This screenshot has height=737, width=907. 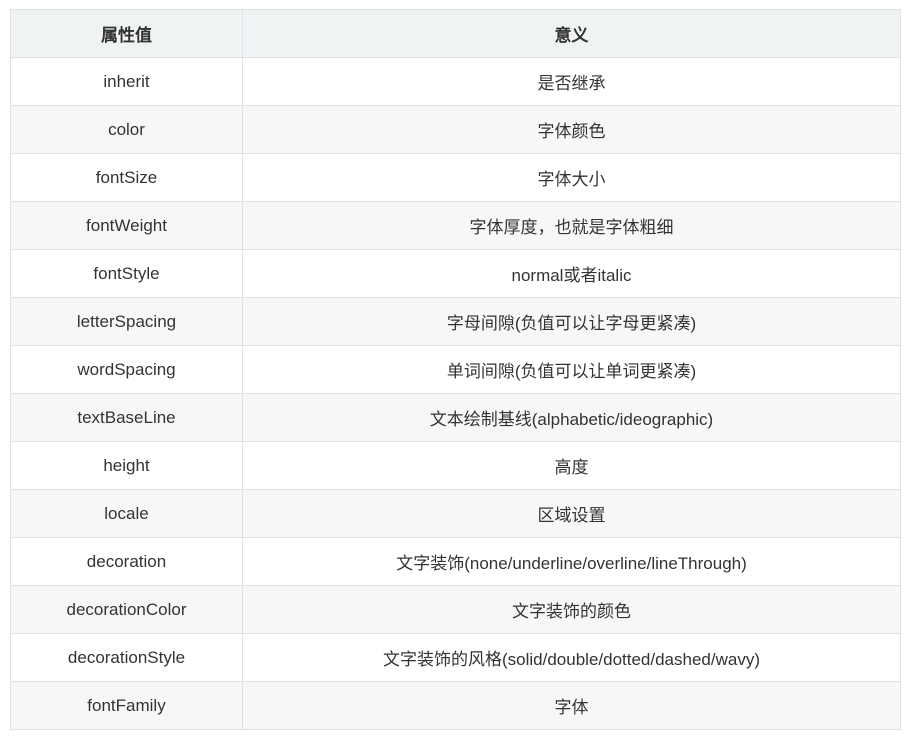 I want to click on table-row: fontStyle normal或者italic, so click(x=455, y=273).